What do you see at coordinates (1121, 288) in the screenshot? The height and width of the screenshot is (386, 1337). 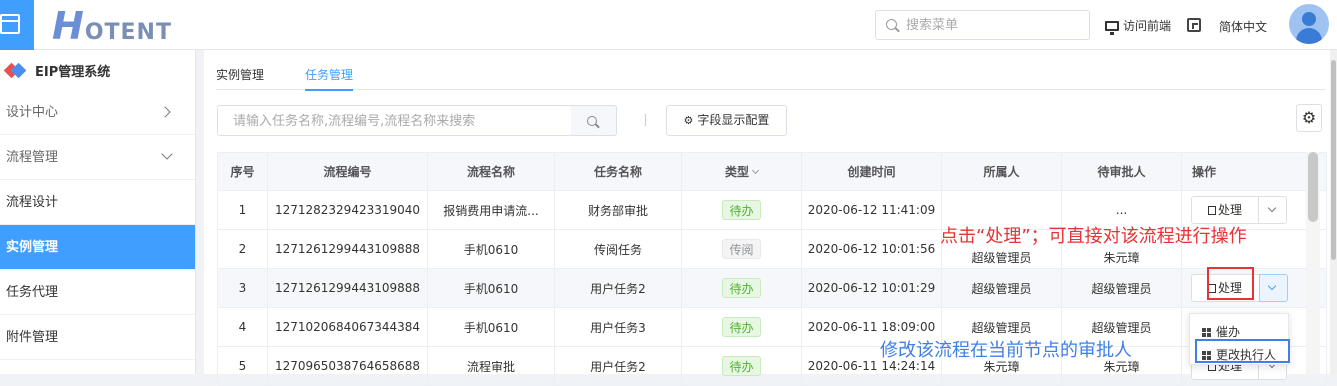 I see `cell-approver: 超级管理员` at bounding box center [1121, 288].